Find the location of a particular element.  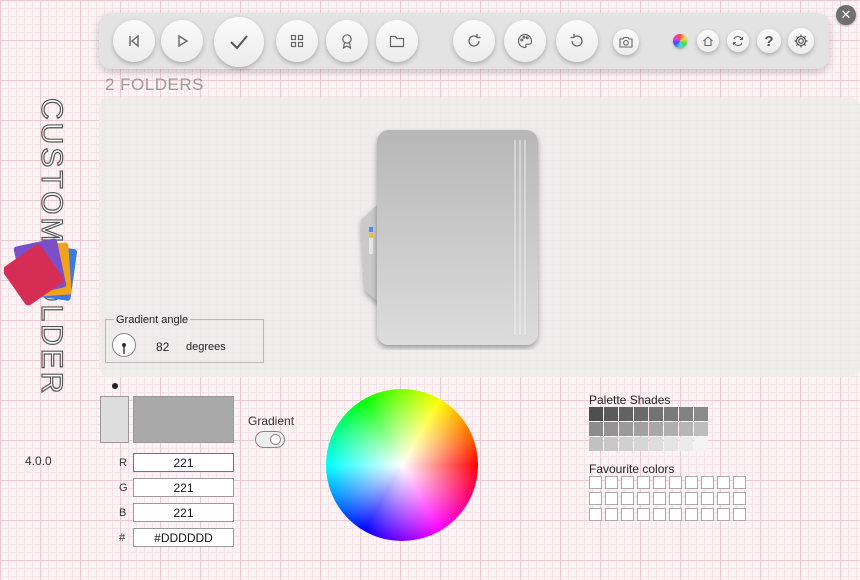

redo-button is located at coordinates (474, 41).